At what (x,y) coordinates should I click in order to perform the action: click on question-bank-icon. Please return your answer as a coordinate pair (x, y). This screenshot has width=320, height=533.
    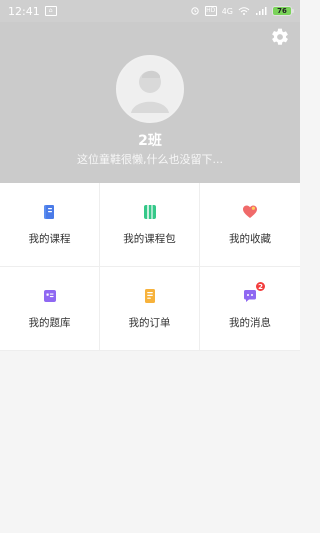
    Looking at the image, I should click on (50, 296).